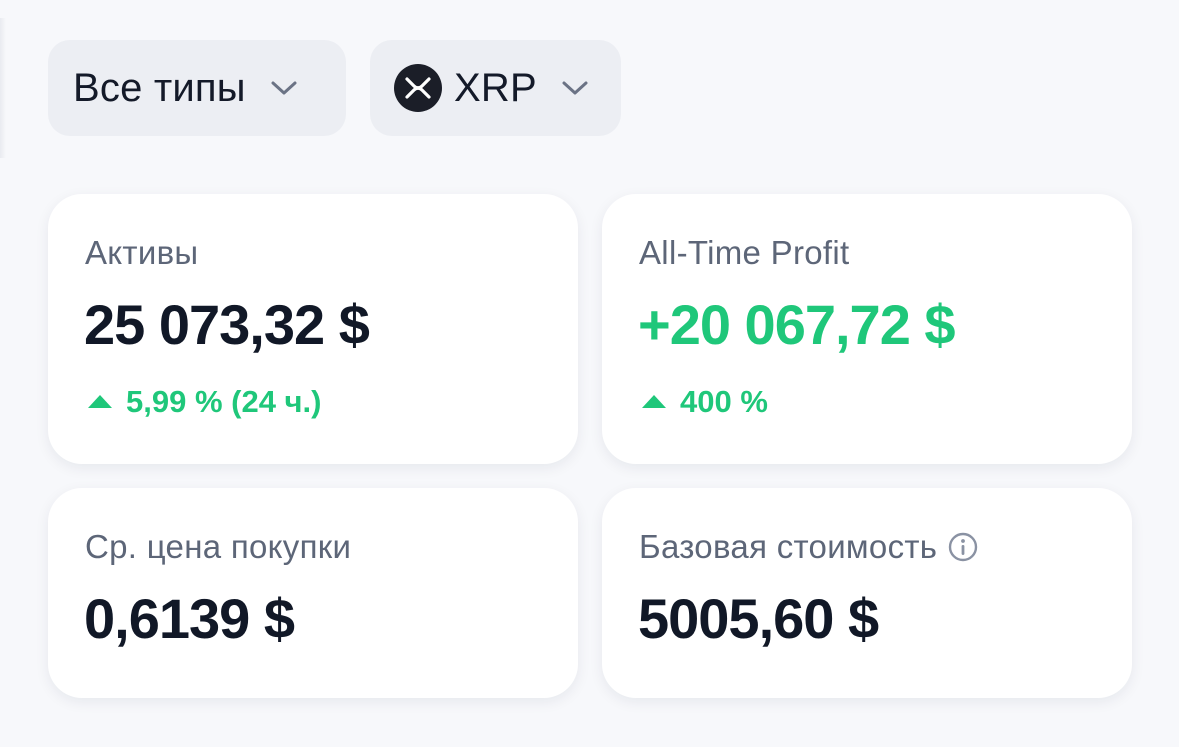 This screenshot has width=1179, height=747. I want to click on info-icon, so click(963, 547).